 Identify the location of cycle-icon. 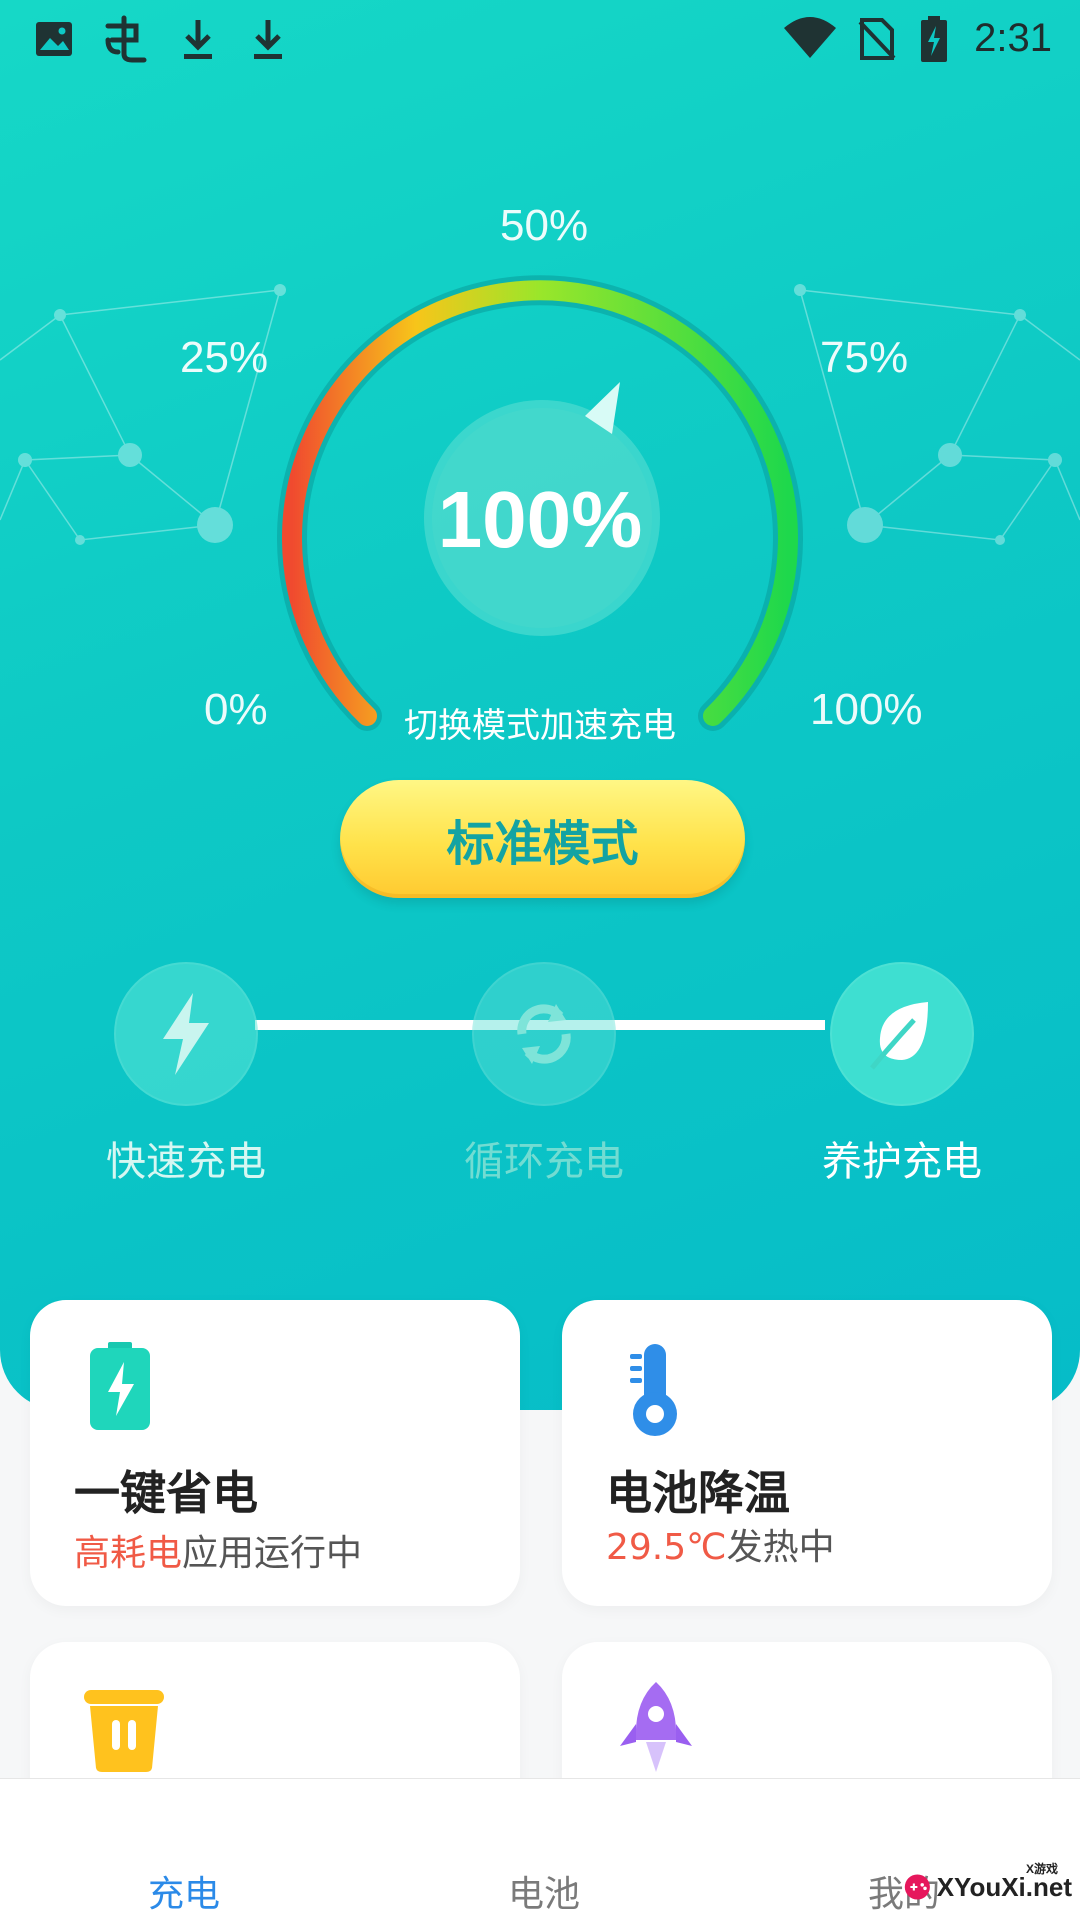
(544, 1034).